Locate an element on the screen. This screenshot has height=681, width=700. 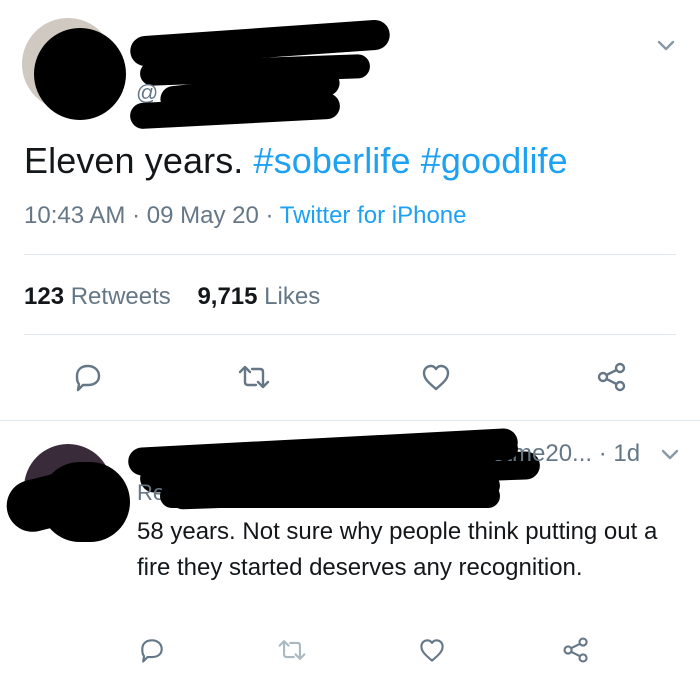
hashtag-link: #goodlife is located at coordinates (494, 160).